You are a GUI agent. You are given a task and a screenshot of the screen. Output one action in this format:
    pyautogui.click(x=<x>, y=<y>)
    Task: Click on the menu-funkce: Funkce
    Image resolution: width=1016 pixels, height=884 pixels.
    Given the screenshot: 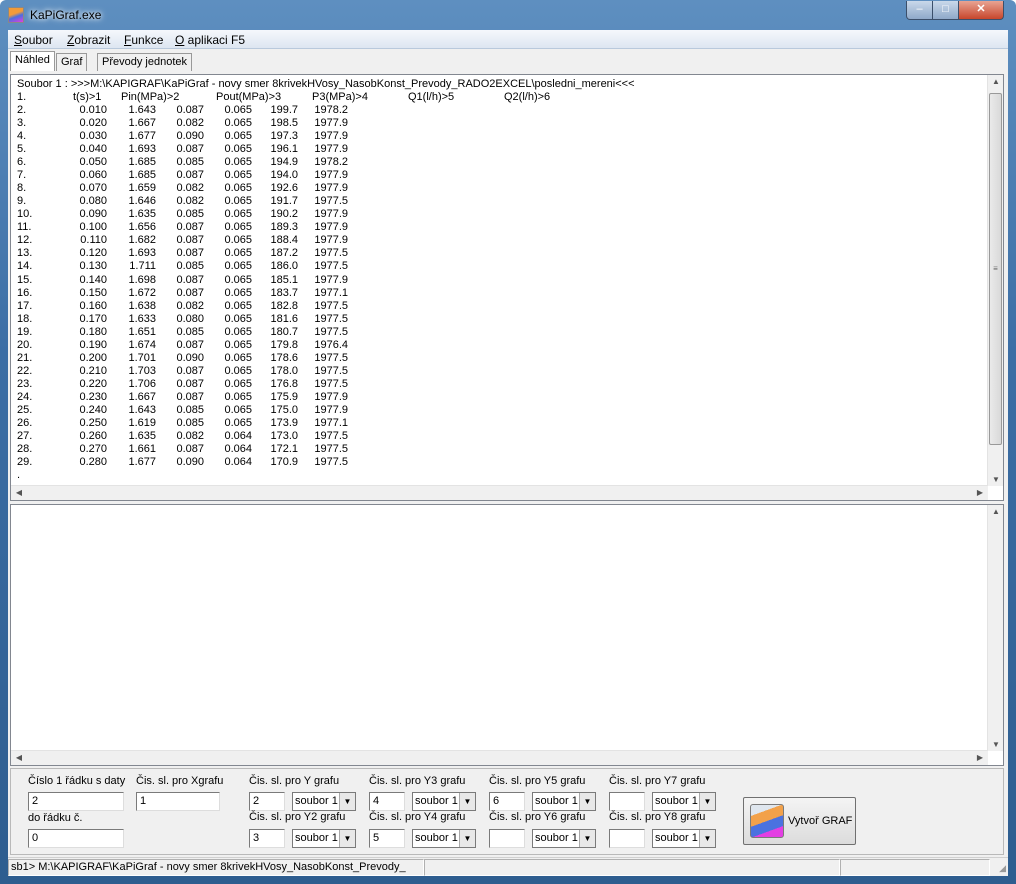 What is the action you would take?
    pyautogui.click(x=143, y=40)
    